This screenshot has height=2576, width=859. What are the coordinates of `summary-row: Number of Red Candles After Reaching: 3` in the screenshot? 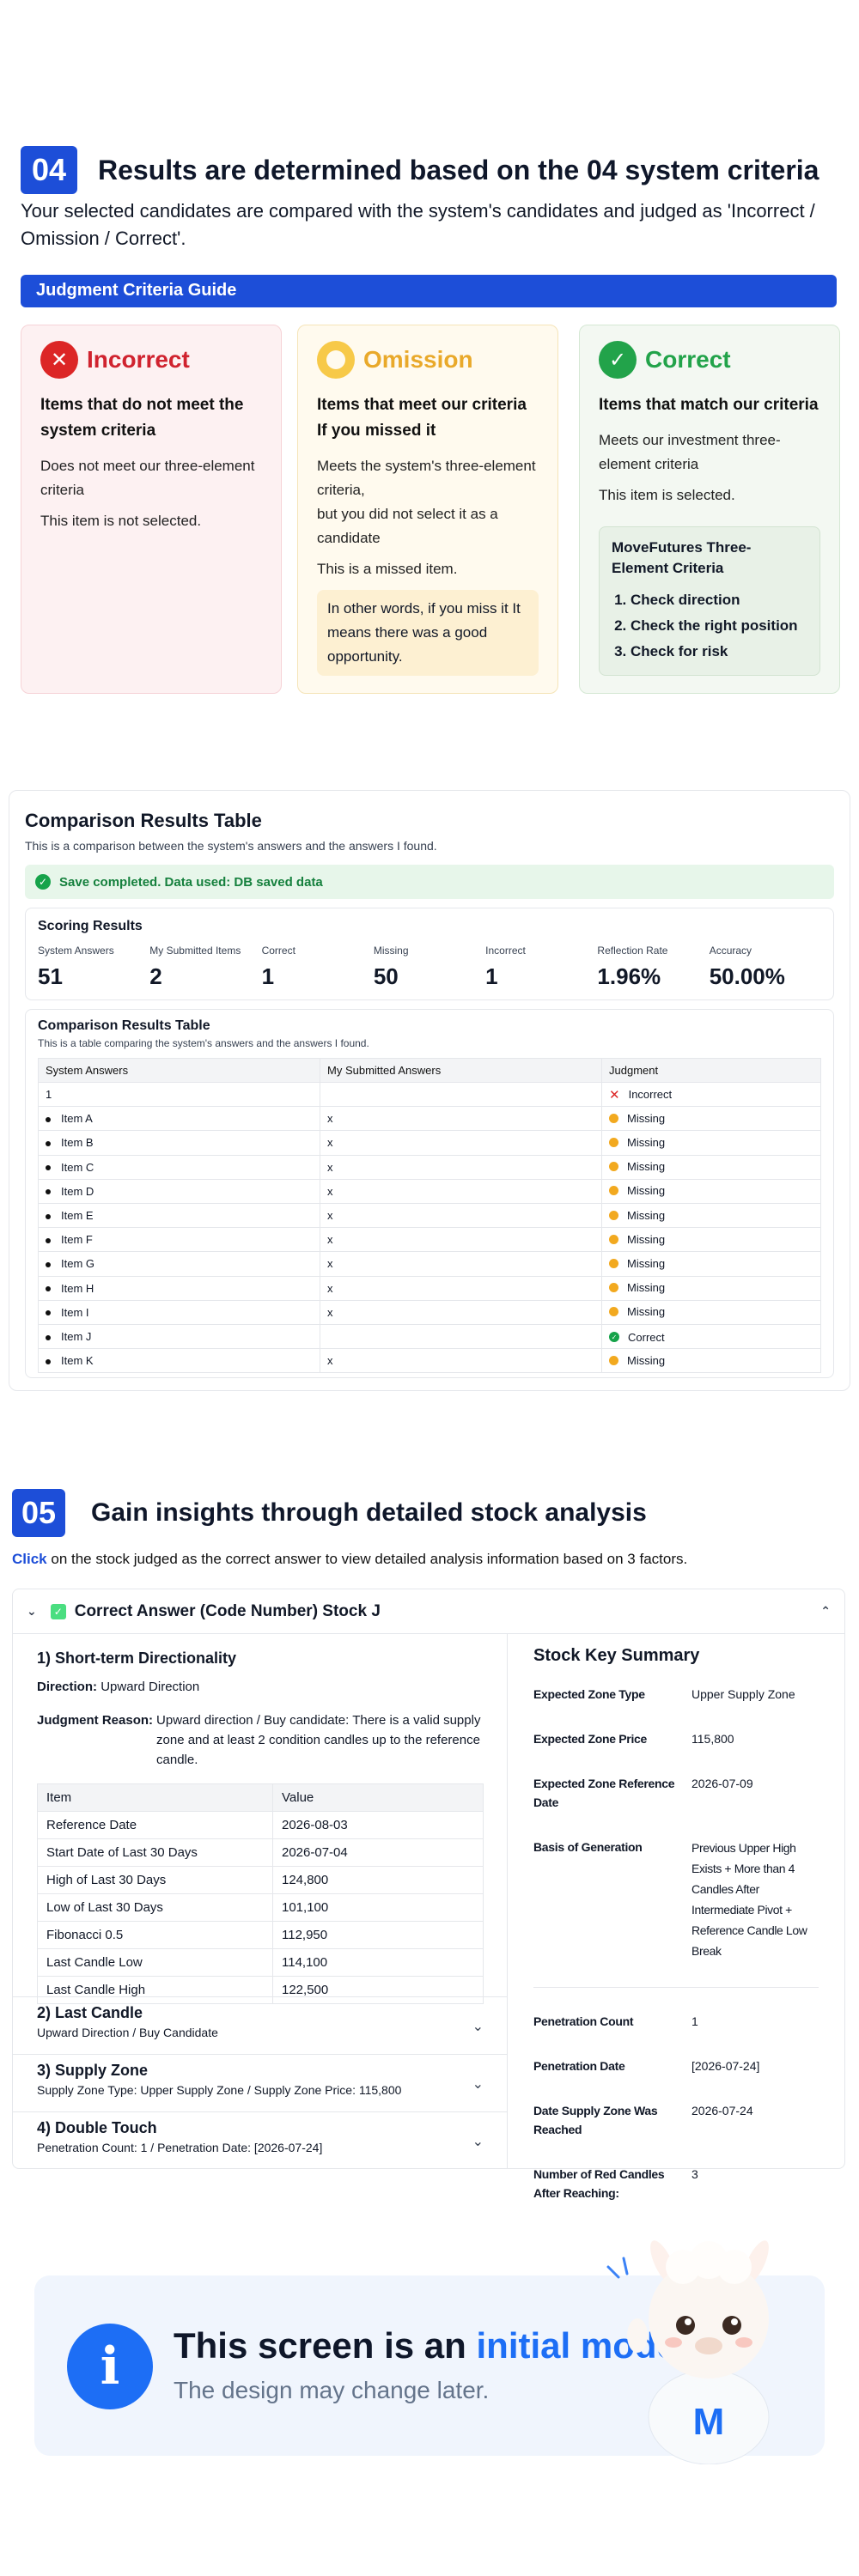 It's located at (676, 2184).